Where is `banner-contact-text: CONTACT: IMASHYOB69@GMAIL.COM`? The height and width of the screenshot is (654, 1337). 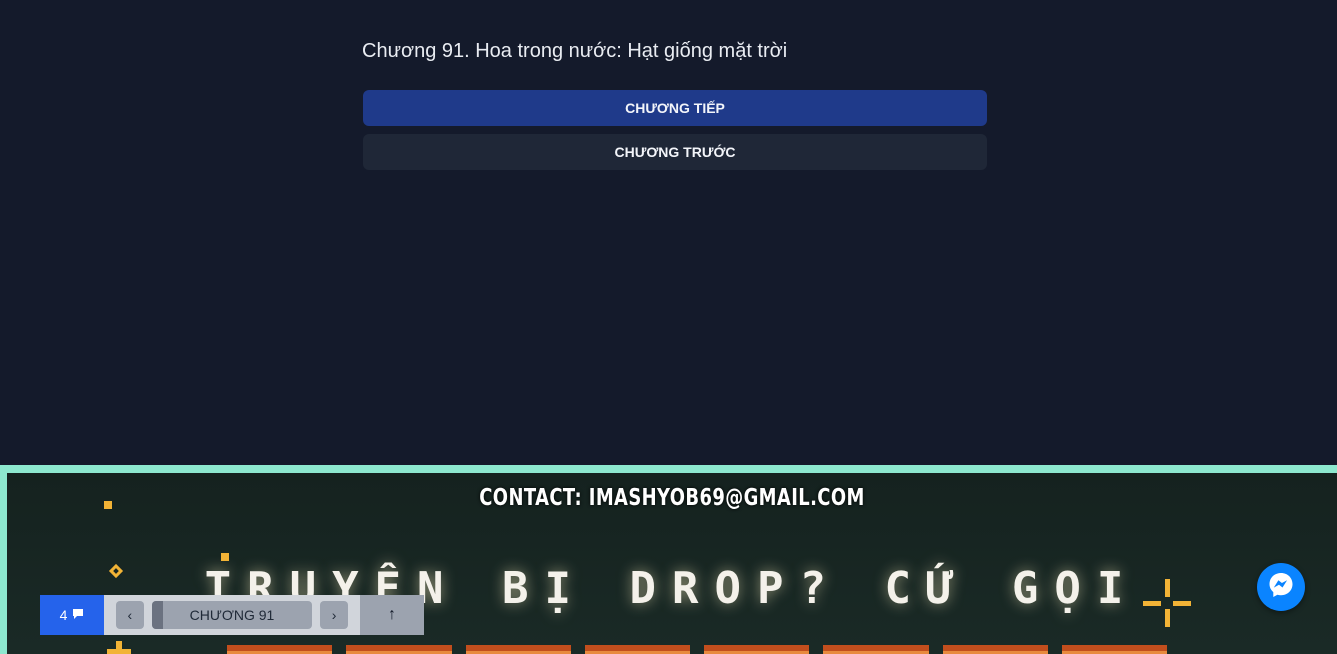
banner-contact-text: CONTACT: IMASHYOB69@GMAIL.COM is located at coordinates (672, 498).